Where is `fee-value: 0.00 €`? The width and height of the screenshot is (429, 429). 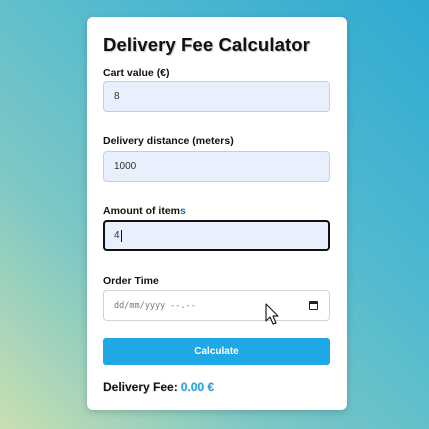 fee-value: 0.00 € is located at coordinates (197, 387).